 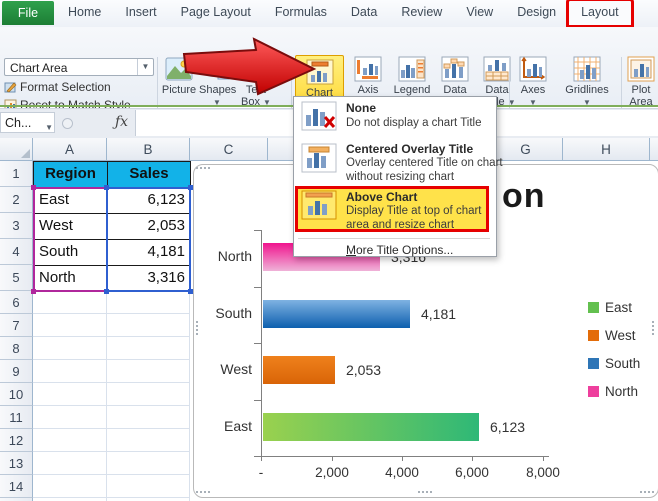 I want to click on cell-B2: 6,123, so click(x=149, y=200).